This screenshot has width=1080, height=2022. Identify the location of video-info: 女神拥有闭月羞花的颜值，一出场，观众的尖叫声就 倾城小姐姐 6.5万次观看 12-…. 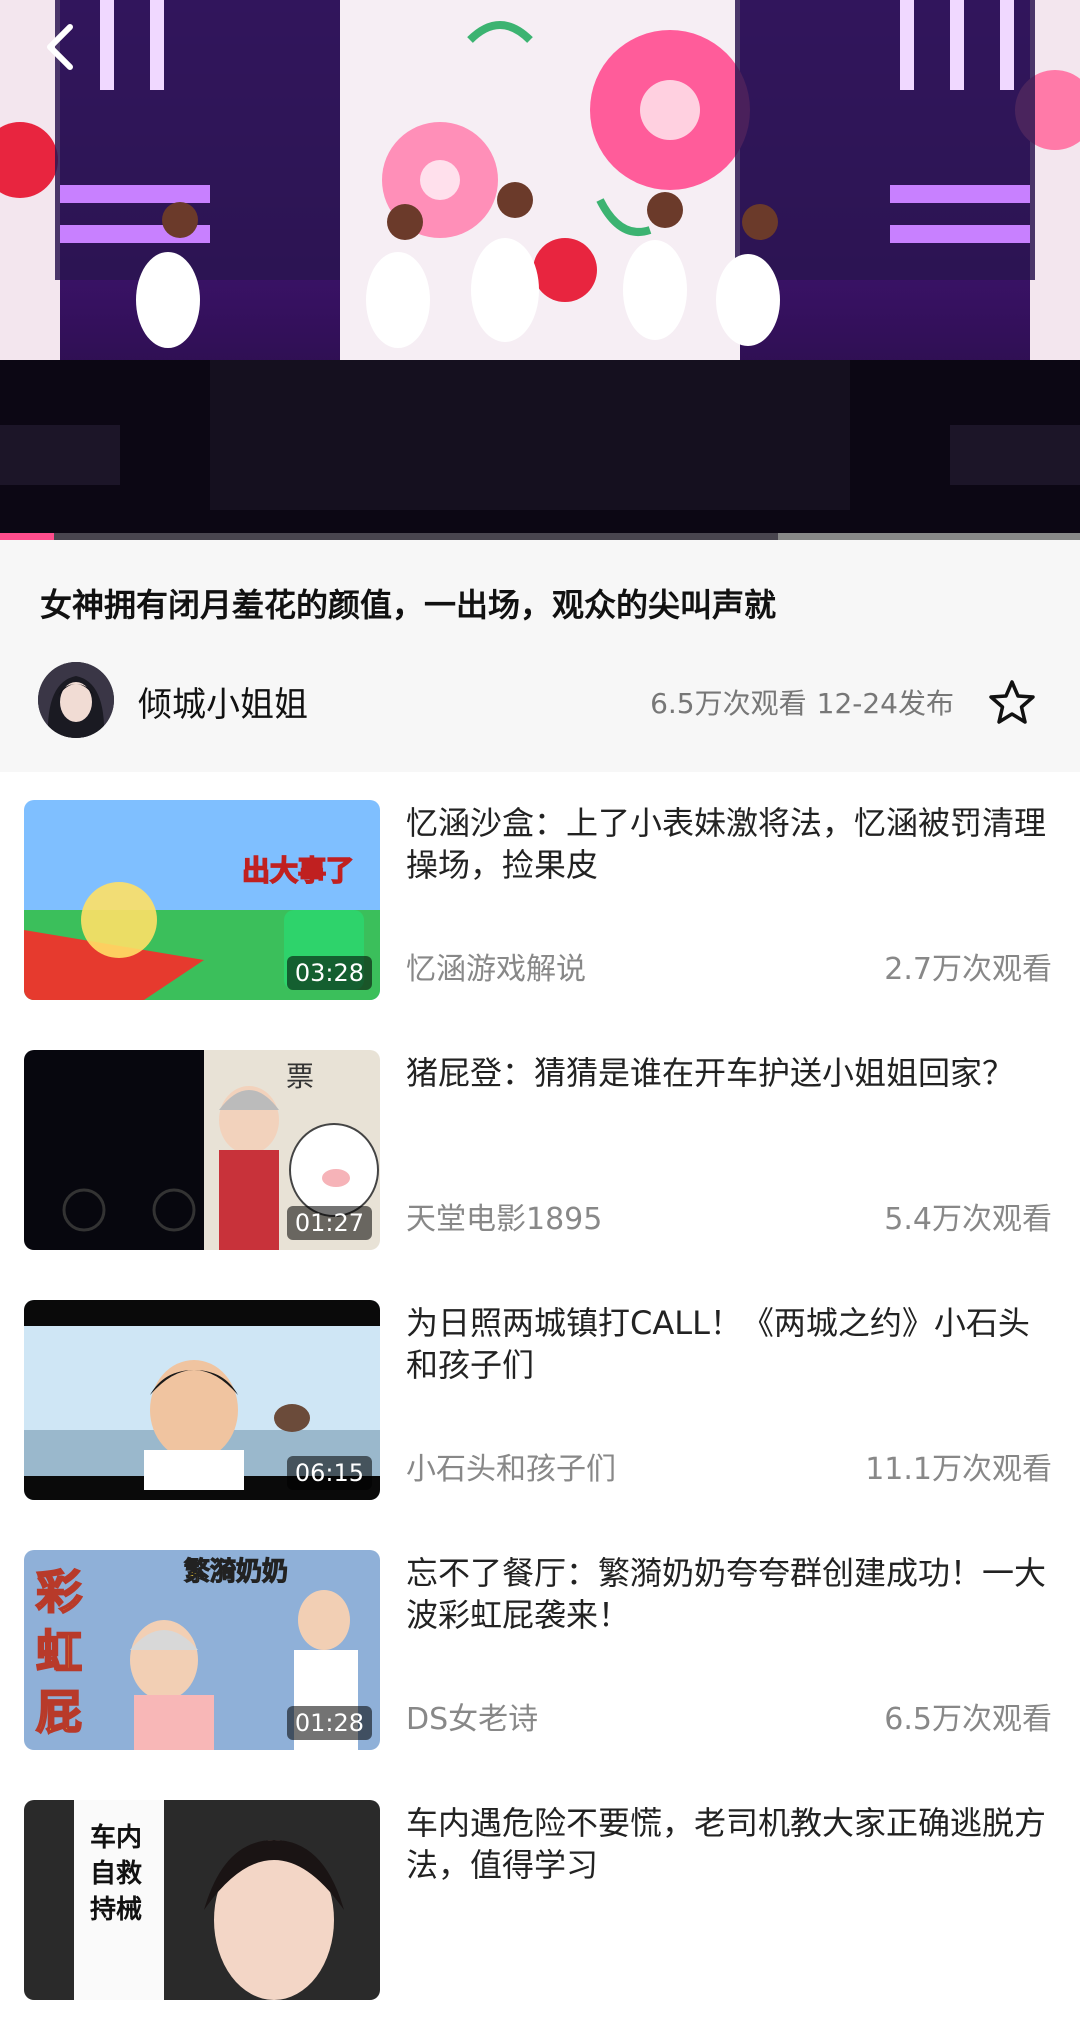
(540, 656).